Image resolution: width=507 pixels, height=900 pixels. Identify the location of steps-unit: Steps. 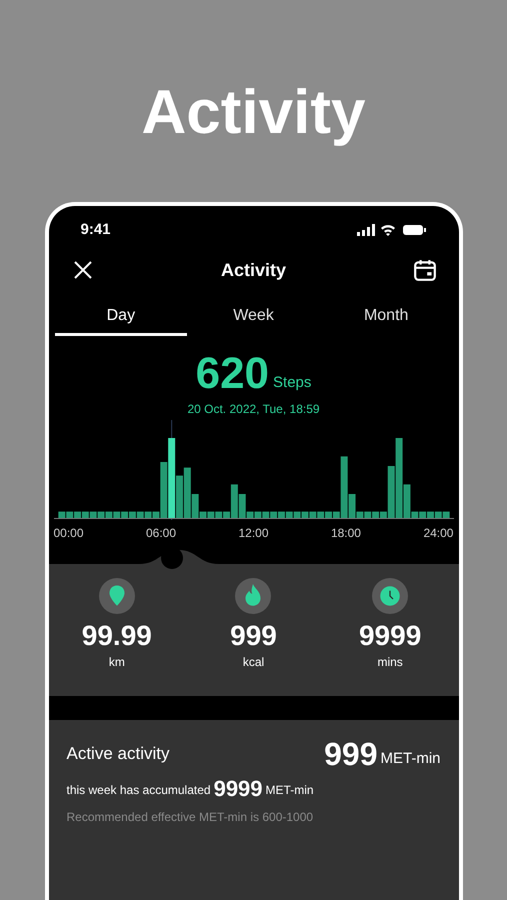
(292, 382).